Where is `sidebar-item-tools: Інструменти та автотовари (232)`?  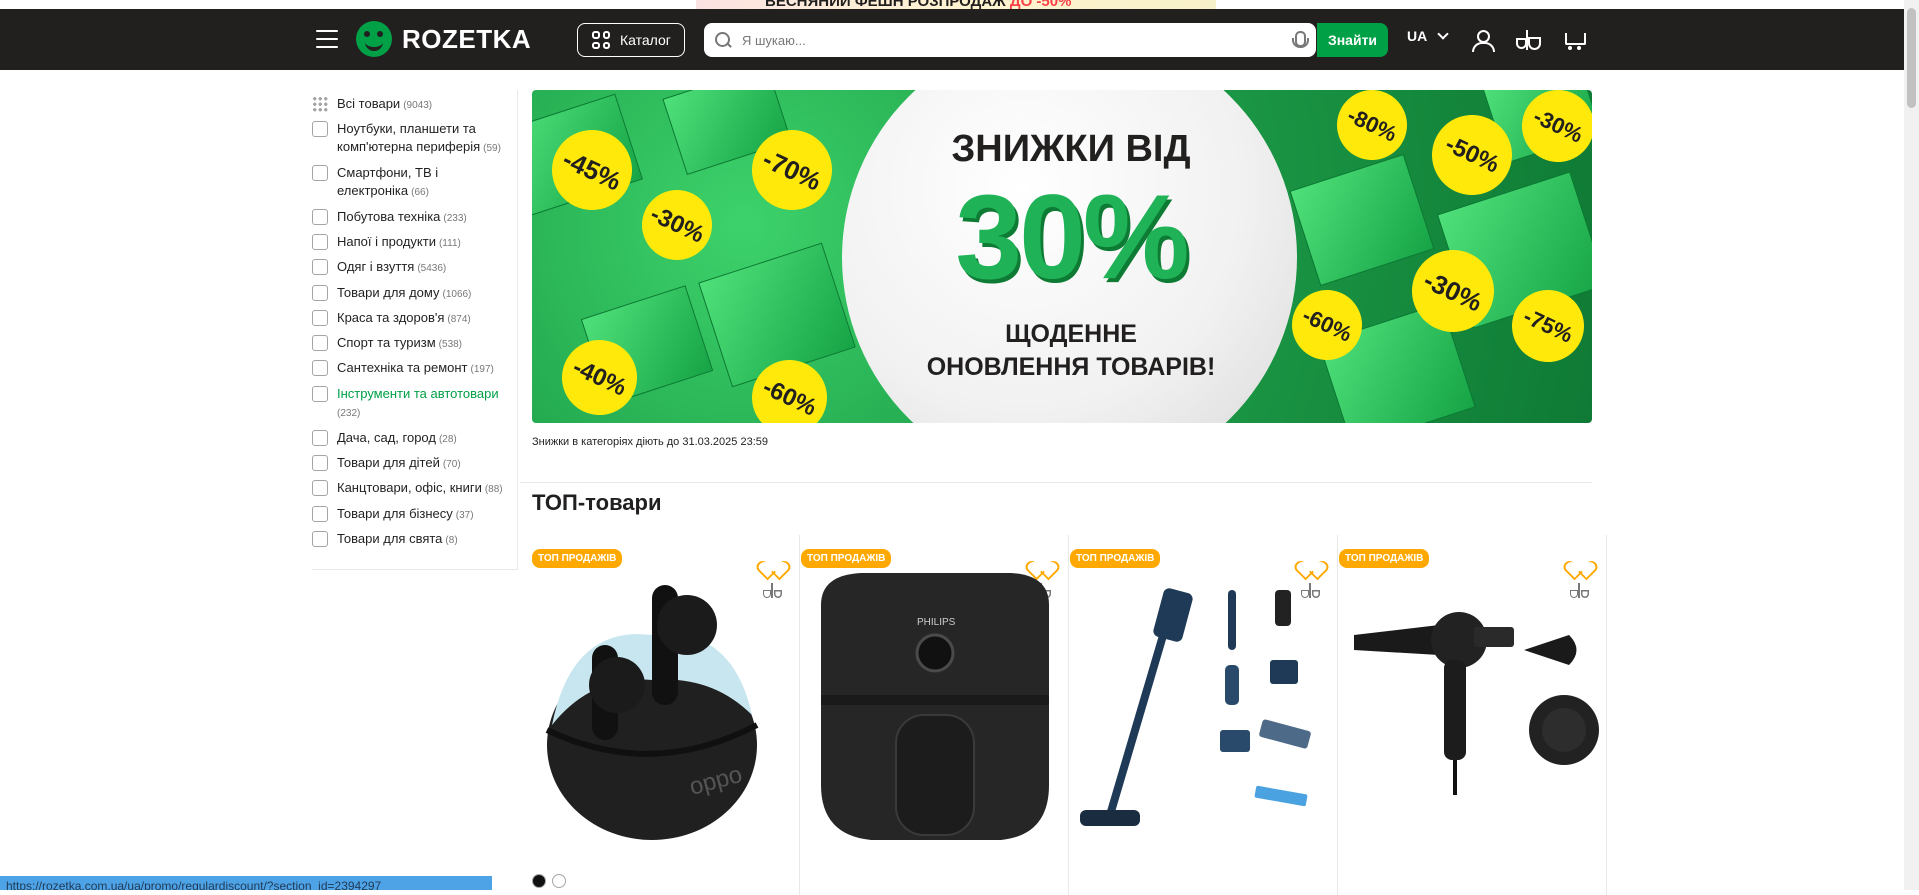
sidebar-item-tools: Інструменти та автотовари (232) is located at coordinates (415, 404).